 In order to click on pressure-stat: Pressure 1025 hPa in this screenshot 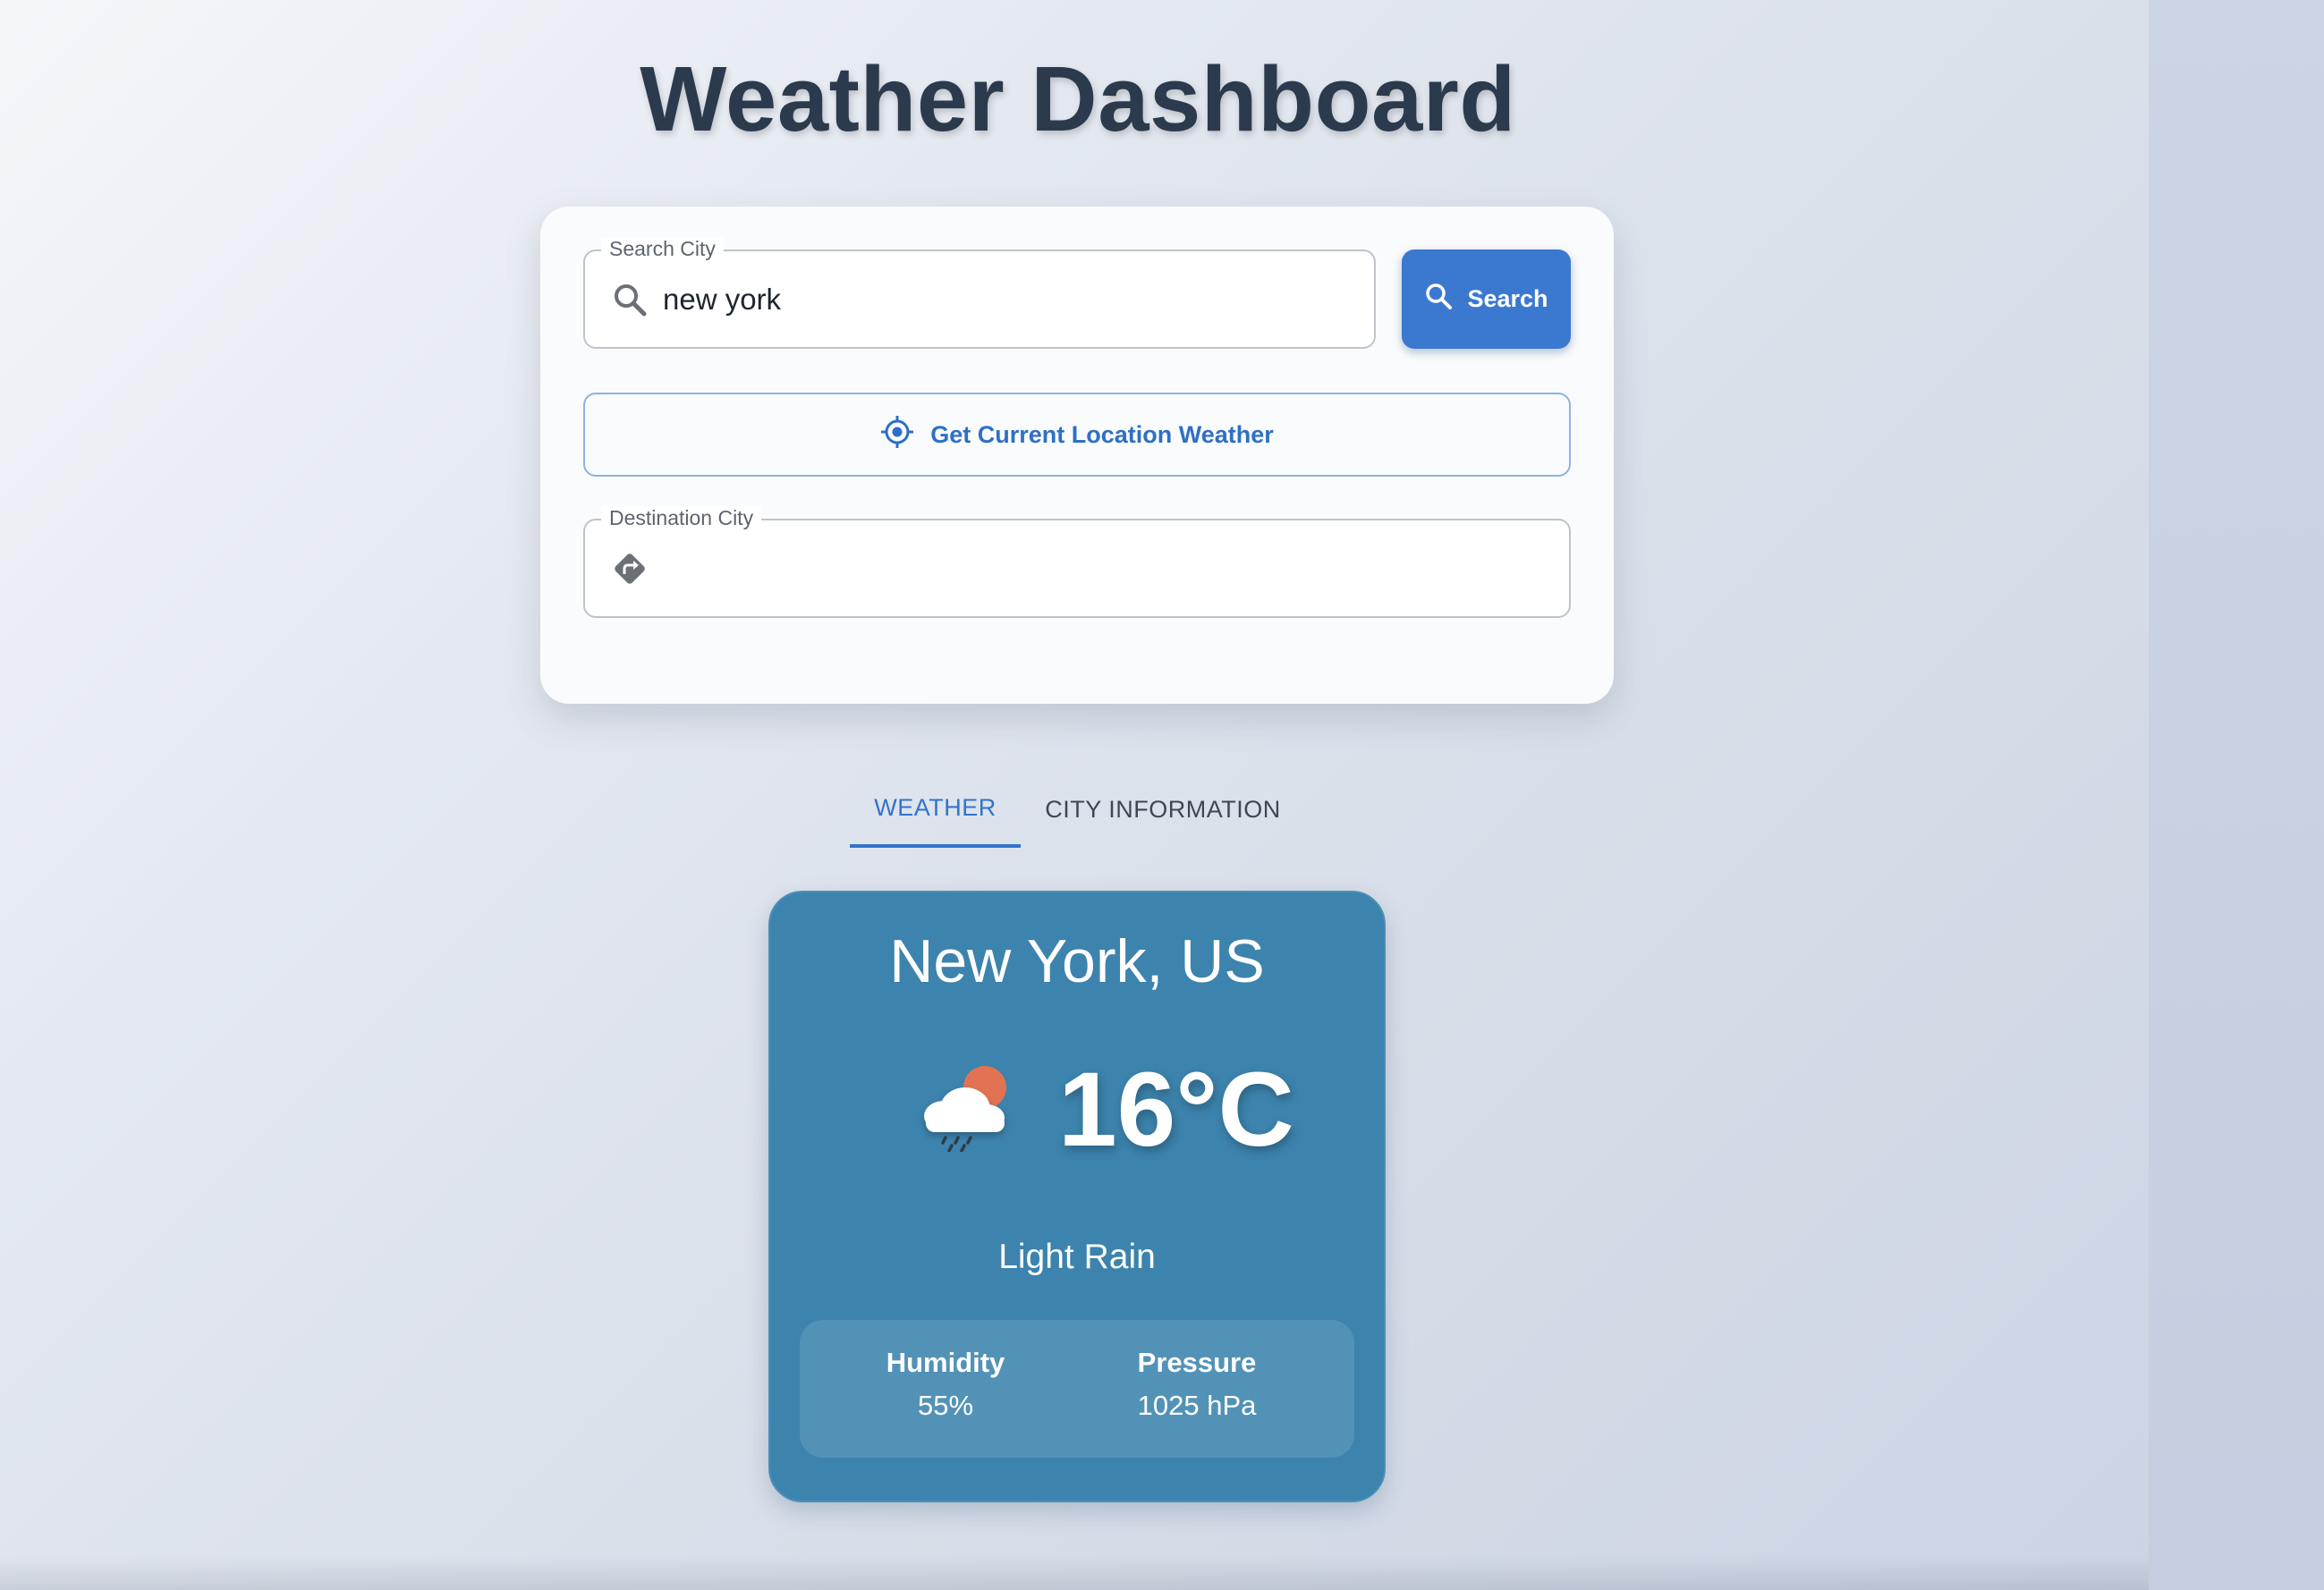, I will do `click(1197, 1384)`.